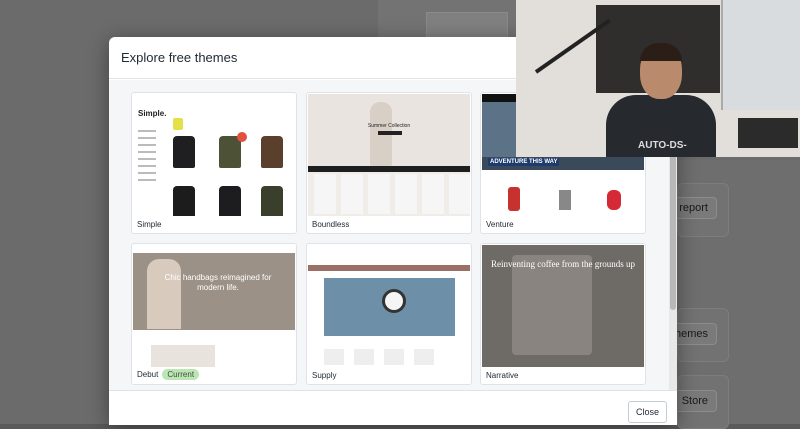 Image resolution: width=800 pixels, height=429 pixels. Describe the element at coordinates (658, 78) in the screenshot. I see `webcam-overlay: AUTO-DS-` at that location.